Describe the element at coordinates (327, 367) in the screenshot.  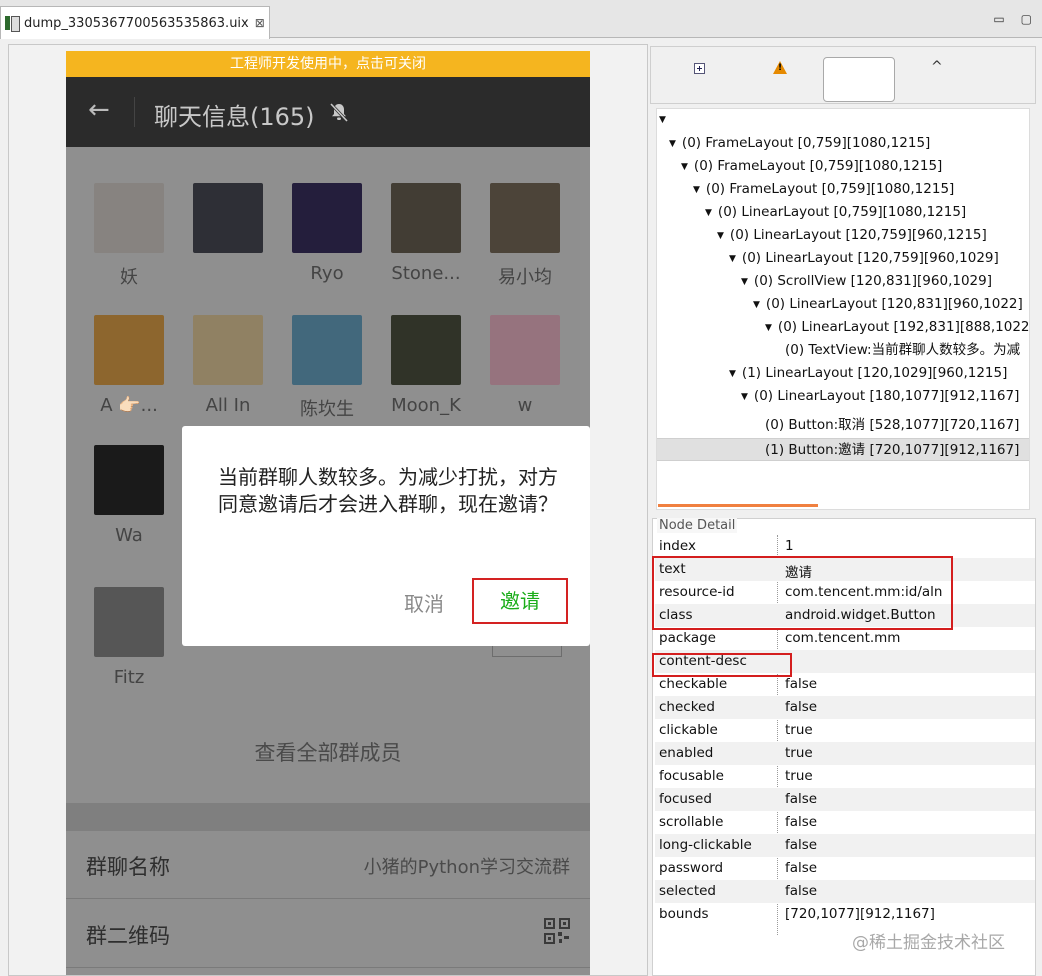
I see `member-item: 陈坎生` at that location.